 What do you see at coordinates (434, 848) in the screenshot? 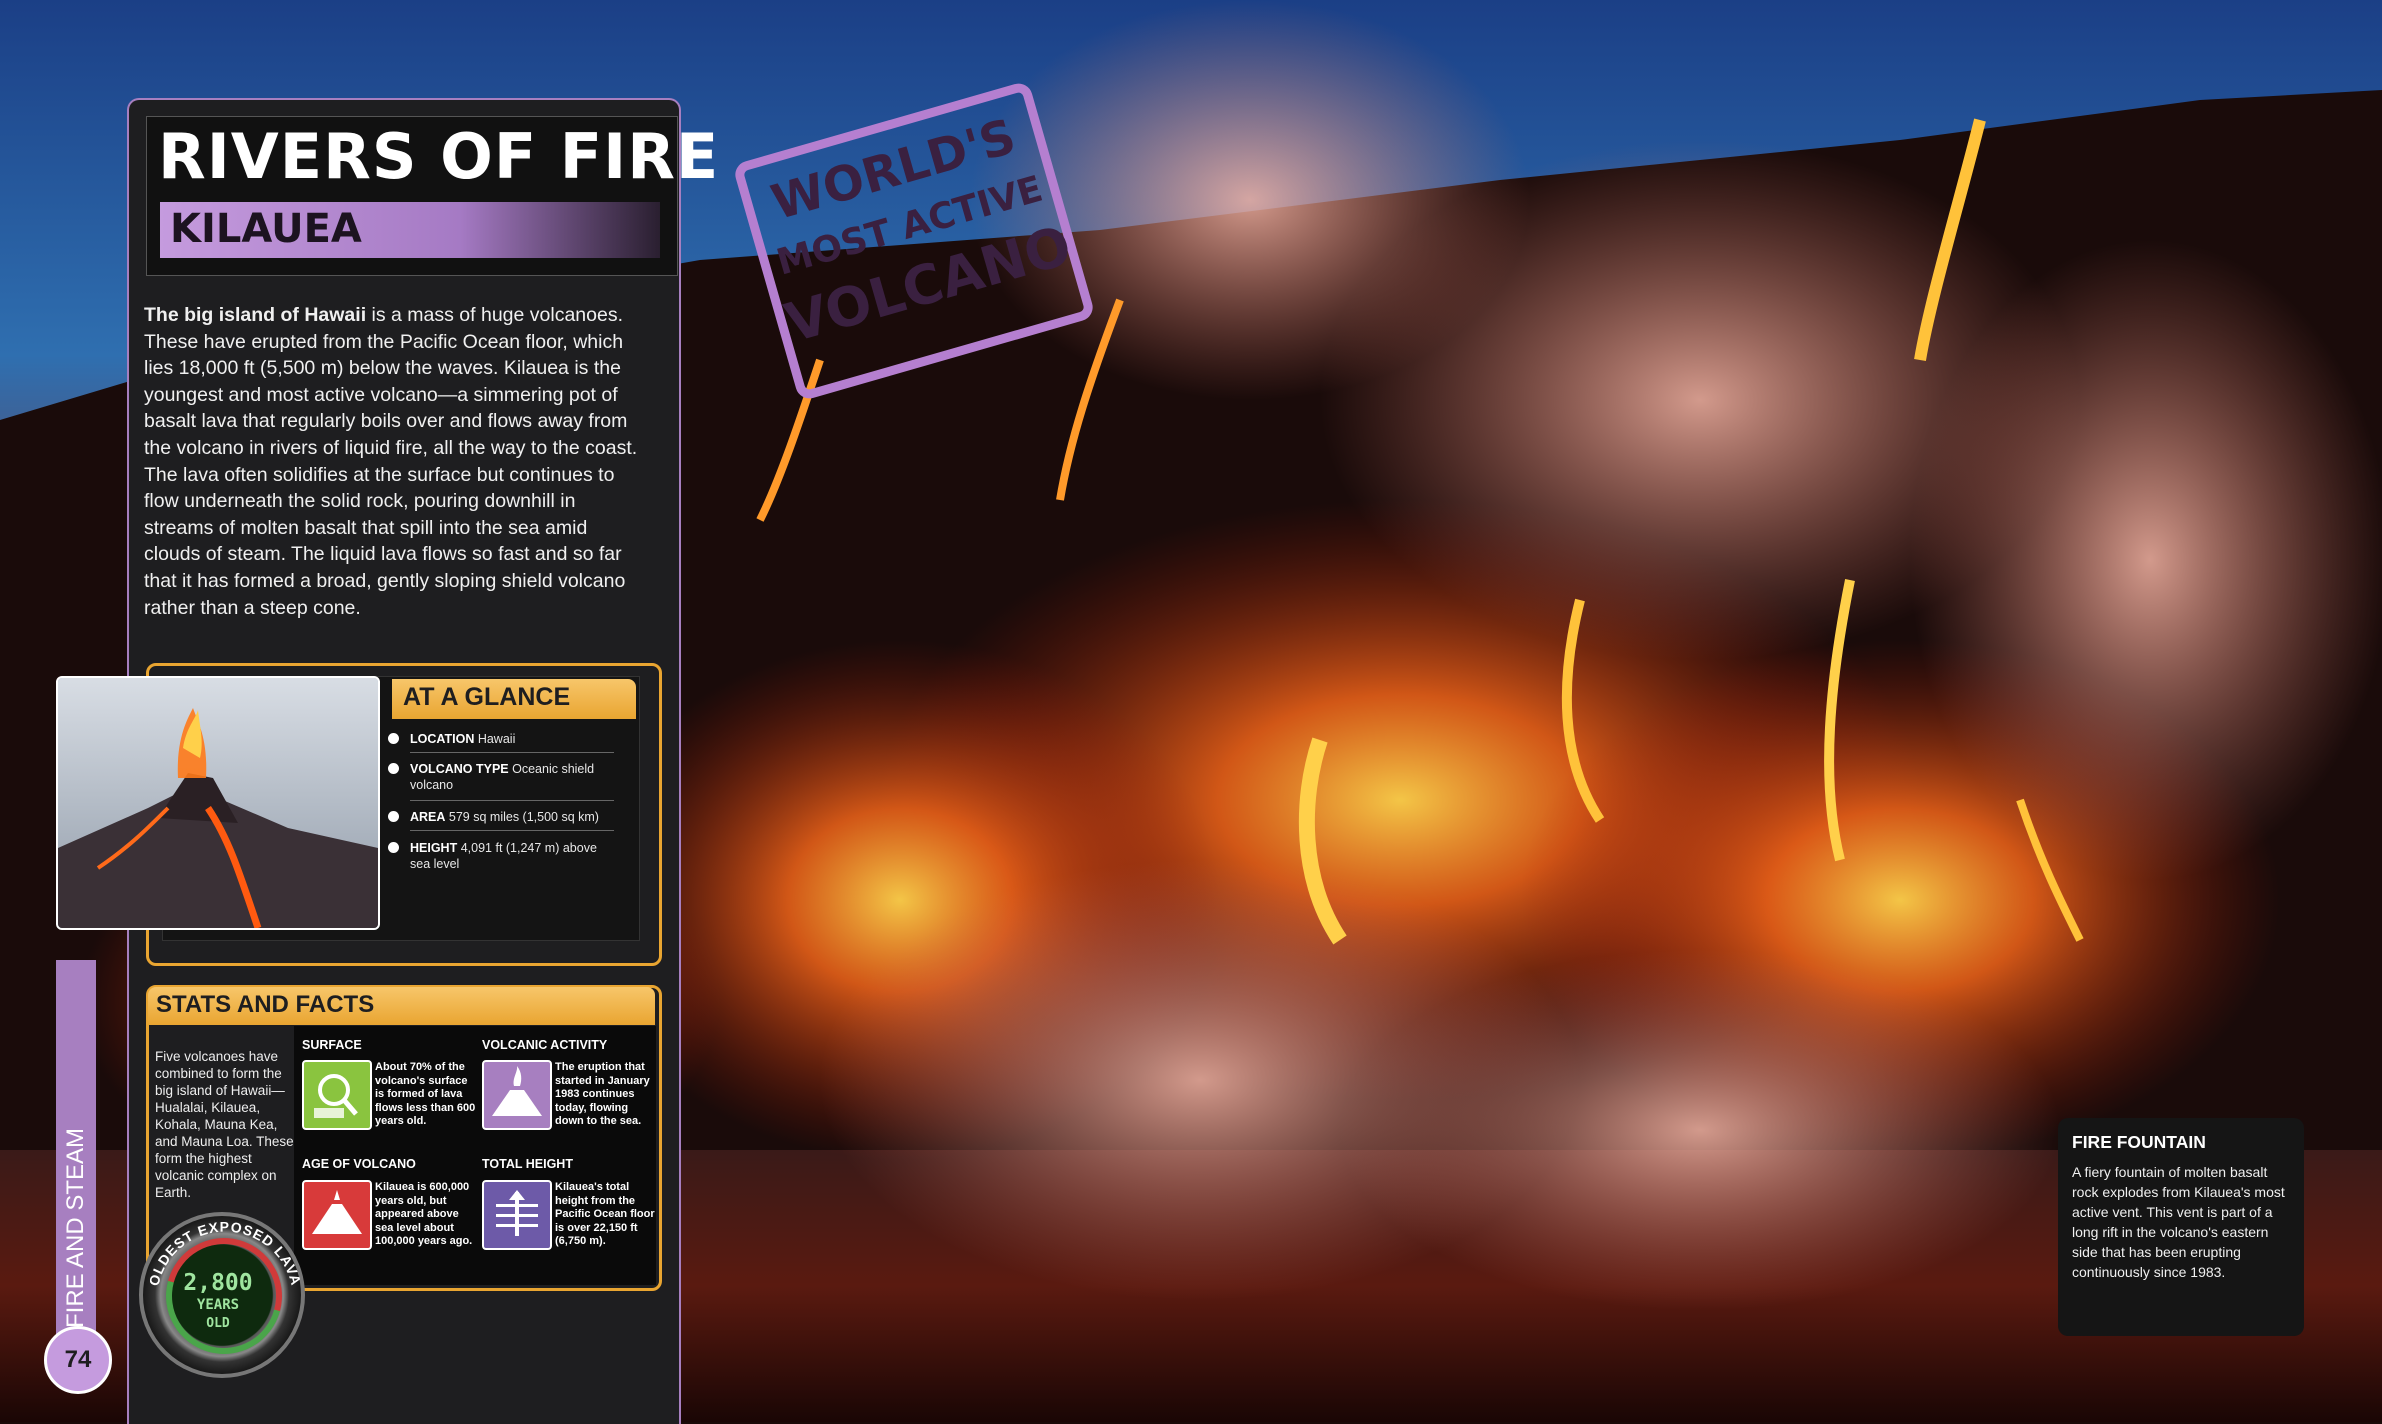
I see `glance-label: HEIGHT` at bounding box center [434, 848].